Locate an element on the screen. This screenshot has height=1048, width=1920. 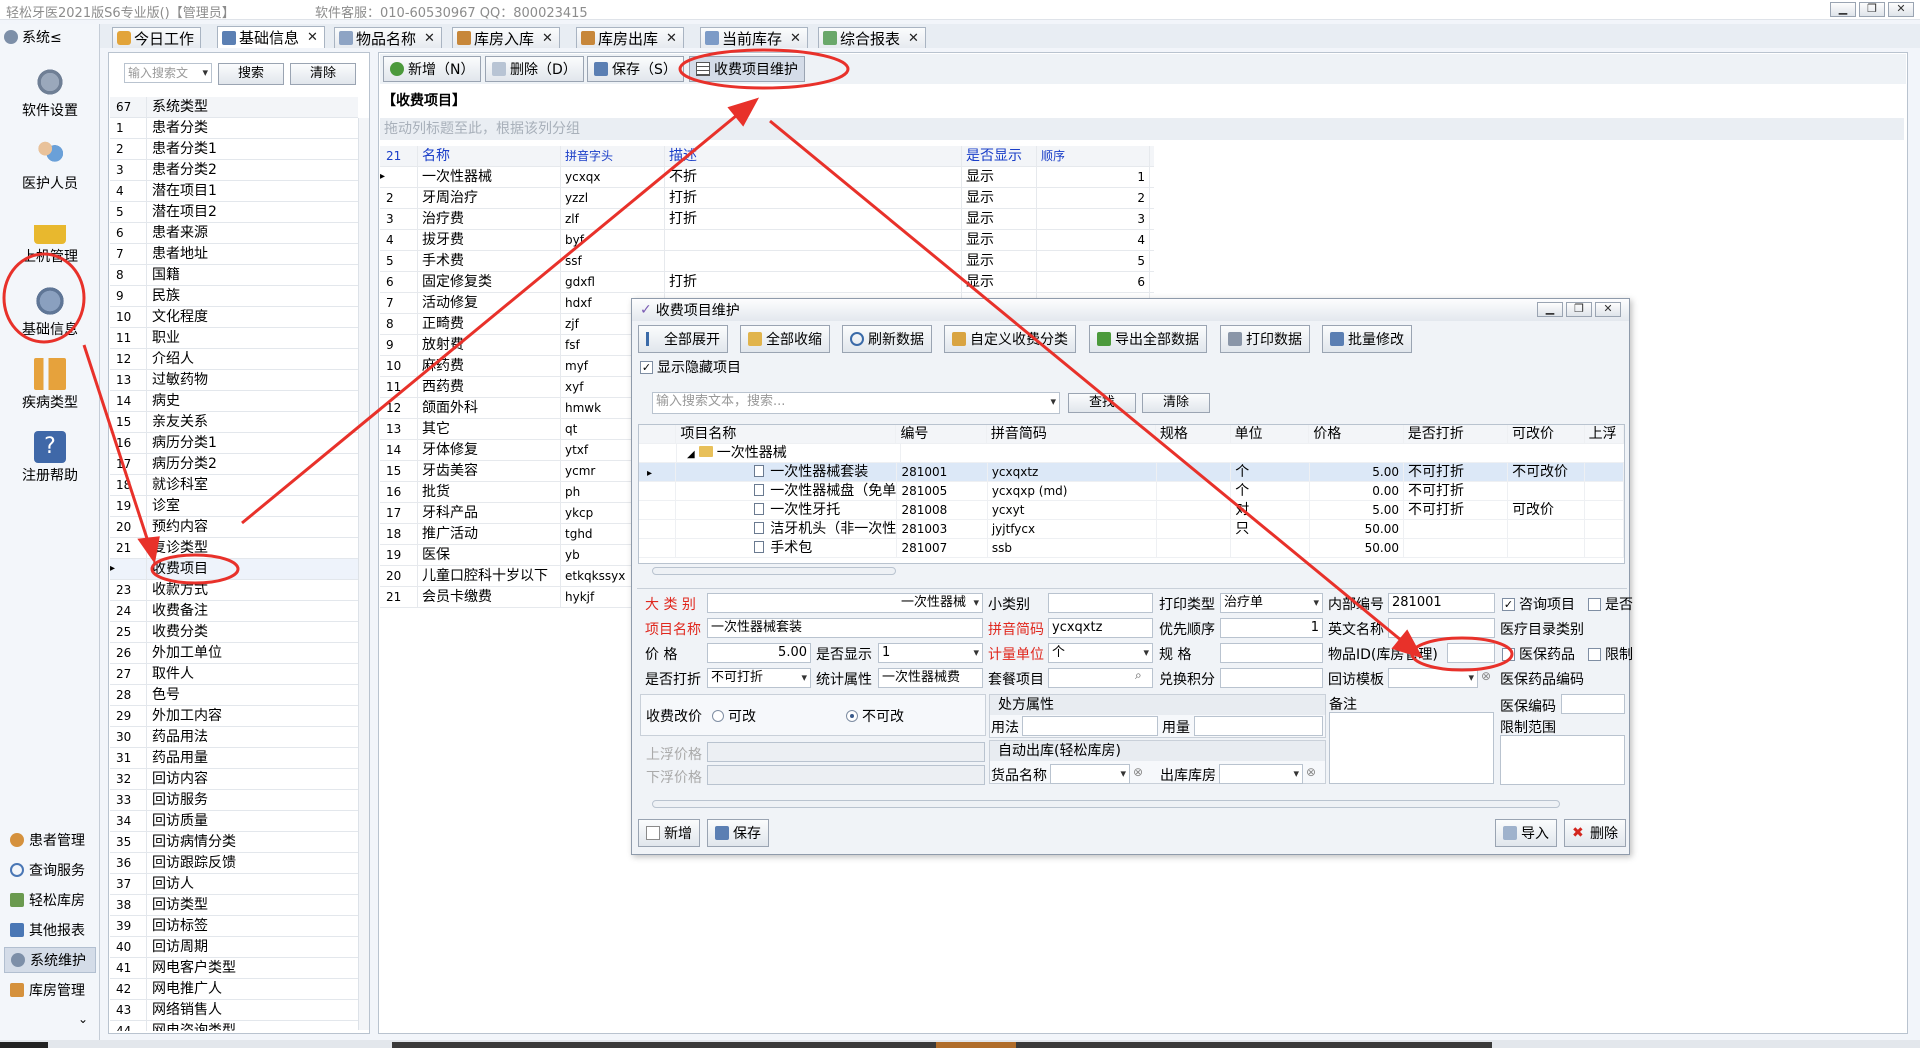
annotation-circle-basic-info is located at coordinates (44, 298).